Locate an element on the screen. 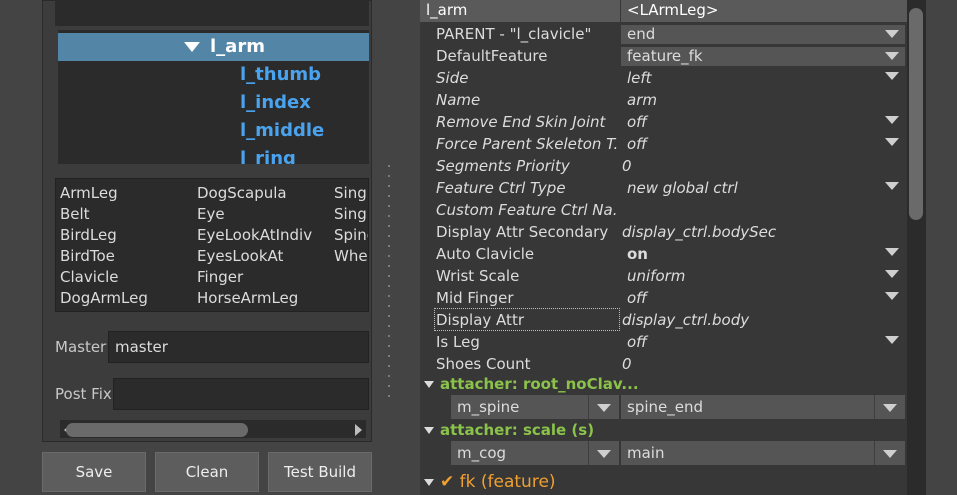  feature-fk-section: ✔ fk (feature) is located at coordinates (490, 482).